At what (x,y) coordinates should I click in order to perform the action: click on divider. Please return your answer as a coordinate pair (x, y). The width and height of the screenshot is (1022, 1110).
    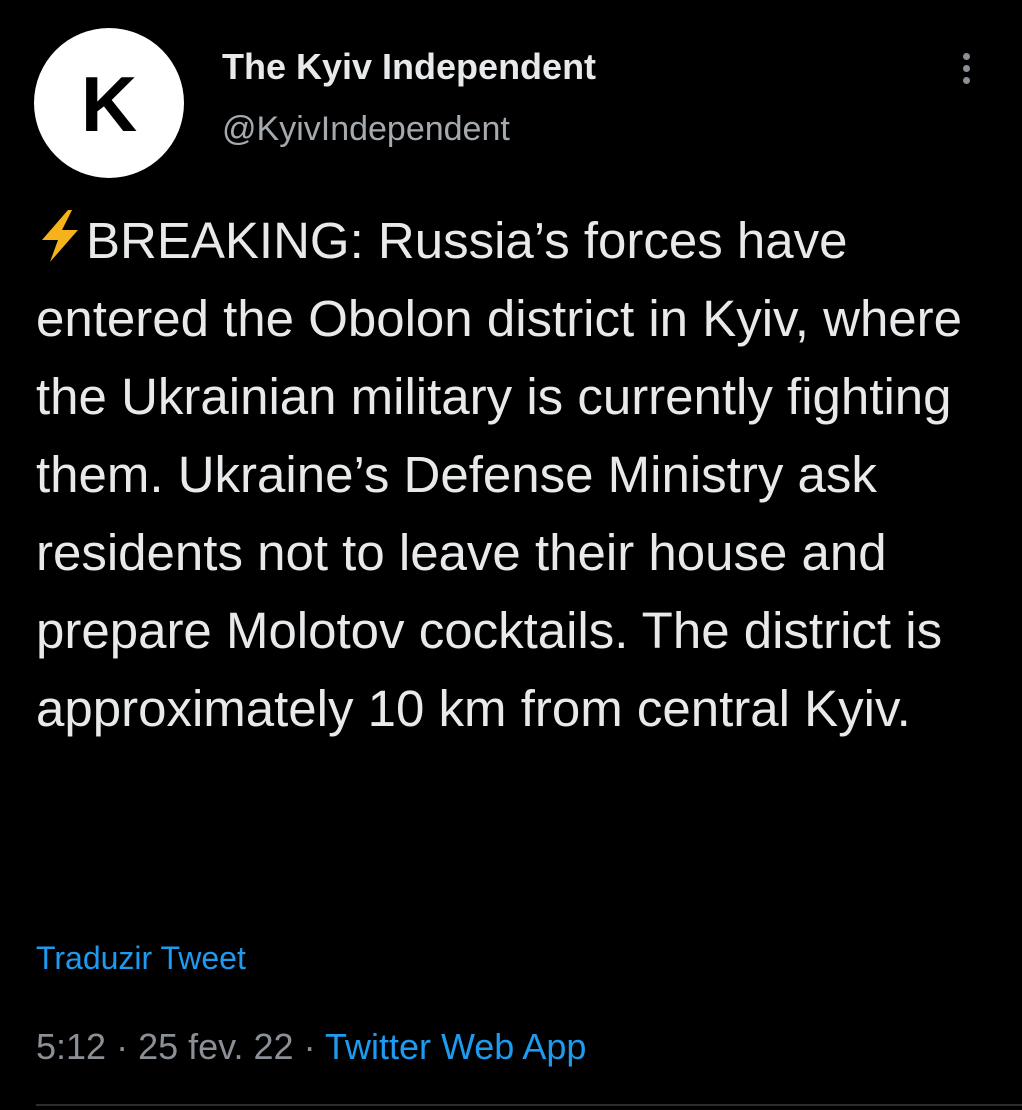
    Looking at the image, I should click on (529, 1105).